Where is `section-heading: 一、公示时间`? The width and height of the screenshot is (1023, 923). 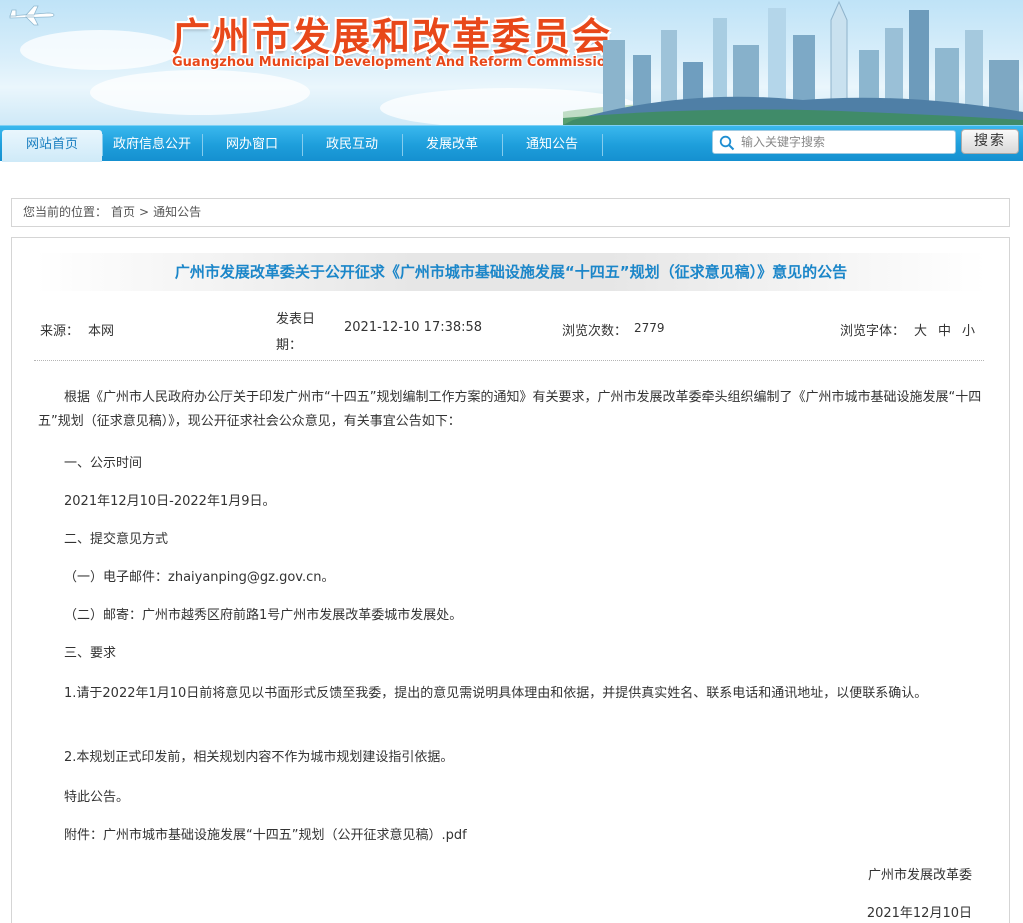 section-heading: 一、公示时间 is located at coordinates (103, 463).